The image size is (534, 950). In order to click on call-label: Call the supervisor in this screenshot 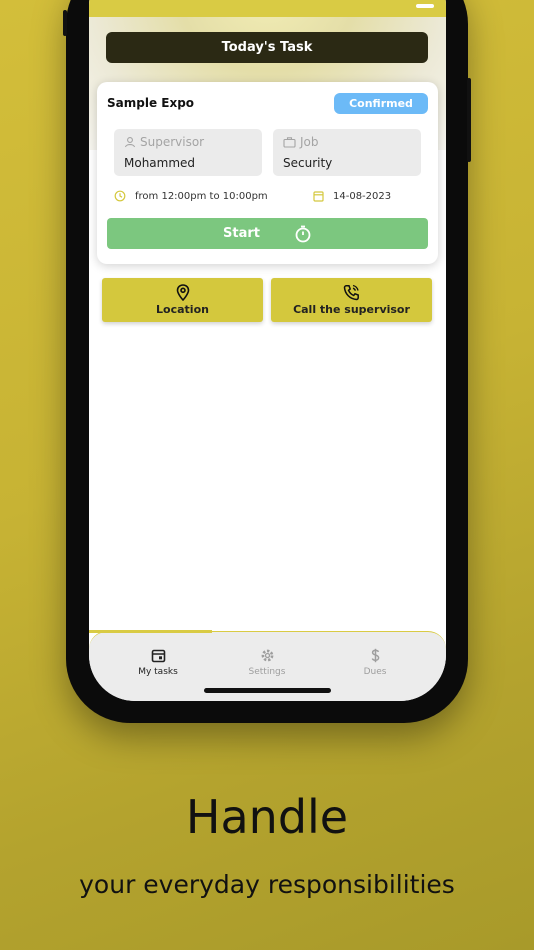, I will do `click(351, 309)`.